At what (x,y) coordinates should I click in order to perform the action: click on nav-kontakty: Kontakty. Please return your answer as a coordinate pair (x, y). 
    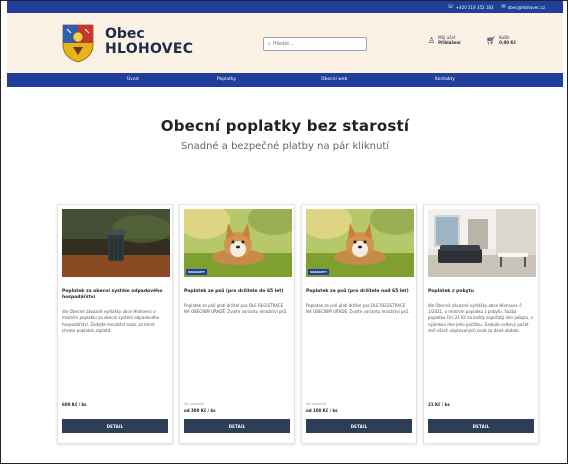
    Looking at the image, I should click on (445, 79).